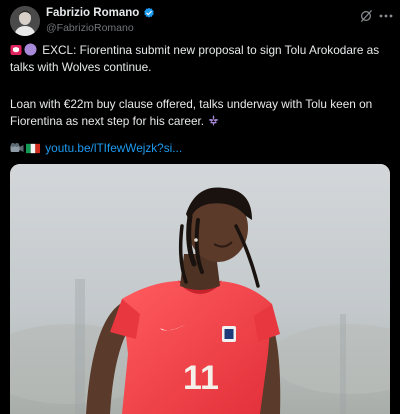  What do you see at coordinates (149, 12) in the screenshot?
I see `verified-icon` at bounding box center [149, 12].